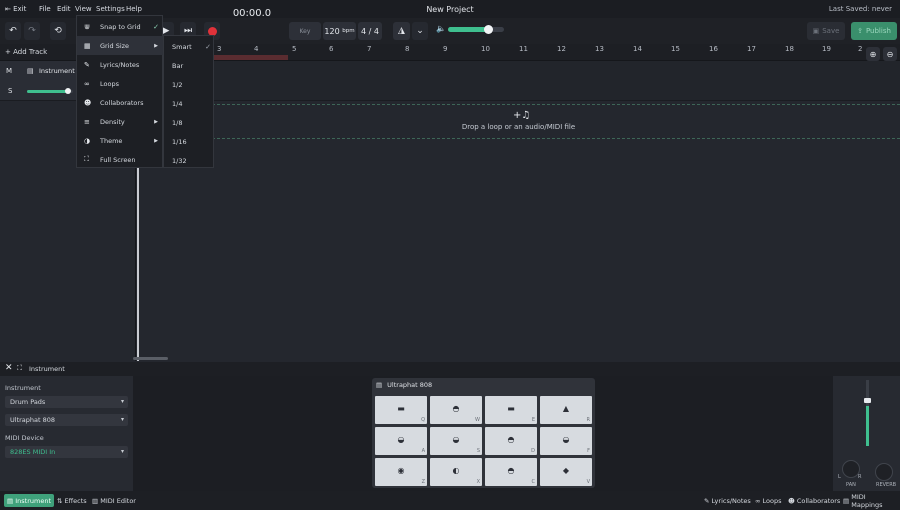 Image resolution: width=900 pixels, height=510 pixels. I want to click on close-icon: ✕, so click(9, 368).